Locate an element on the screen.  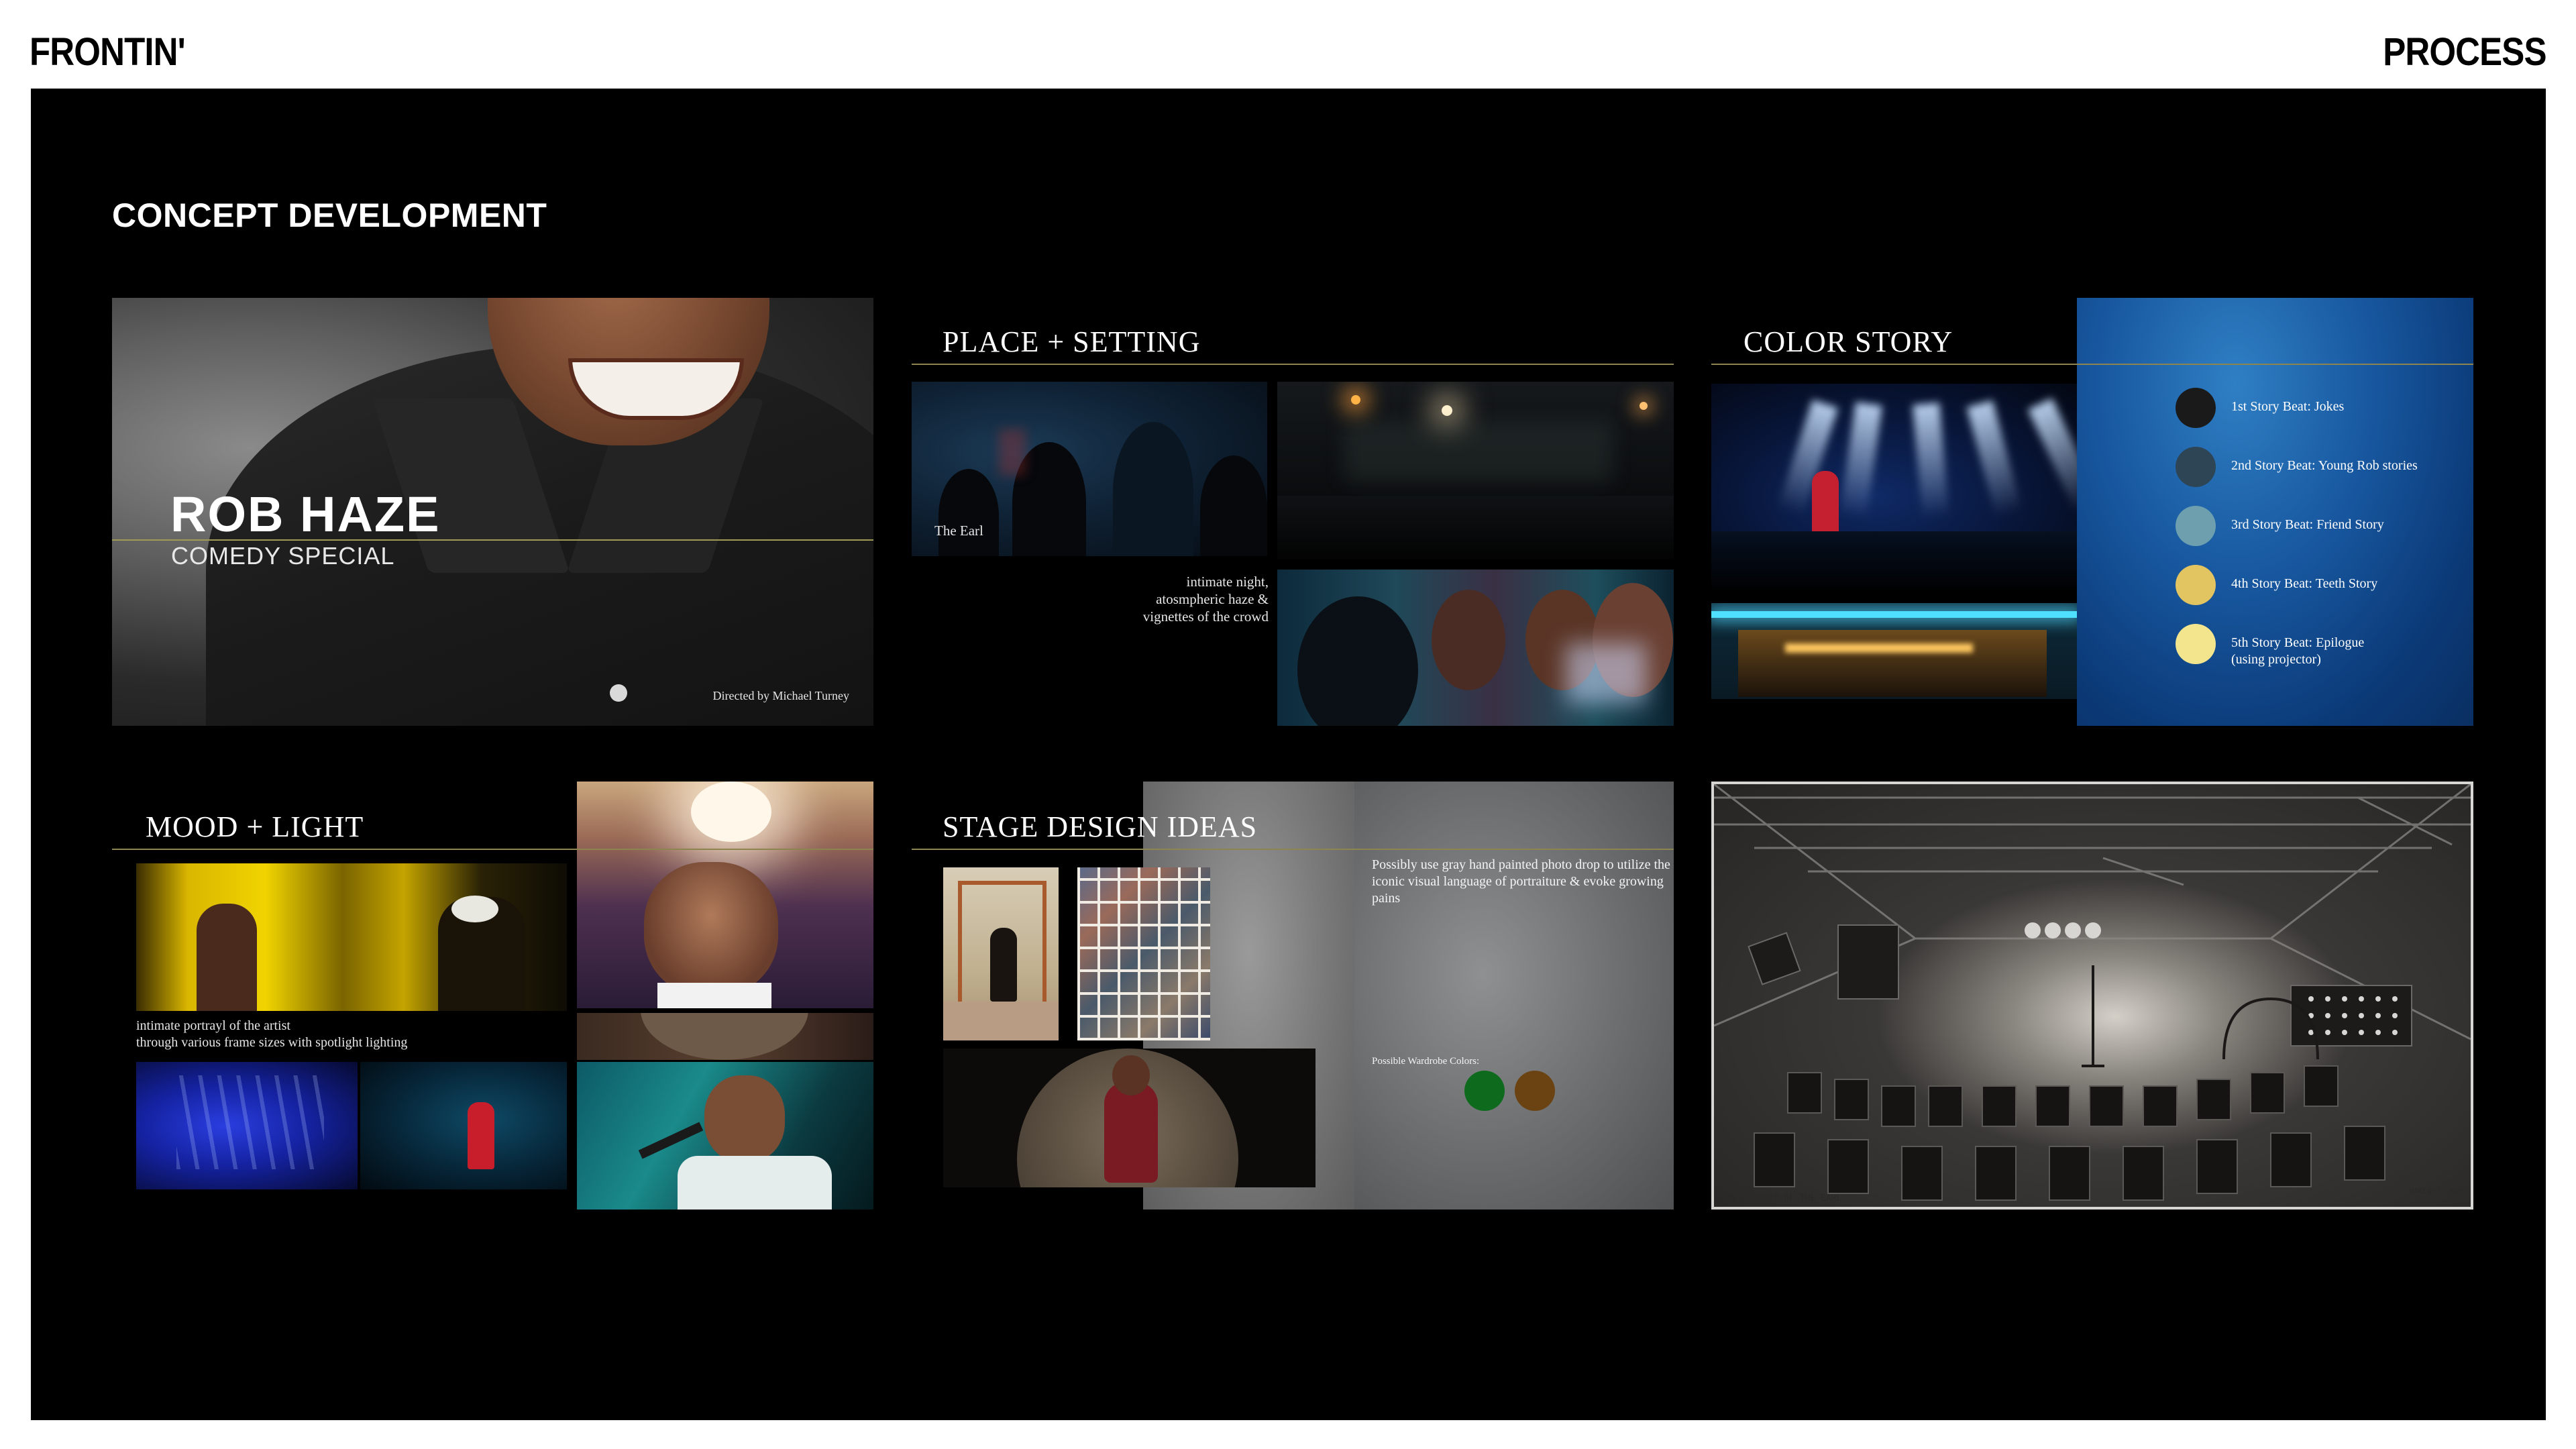
mood-light-title: MOOD + LIGHT is located at coordinates (255, 826).